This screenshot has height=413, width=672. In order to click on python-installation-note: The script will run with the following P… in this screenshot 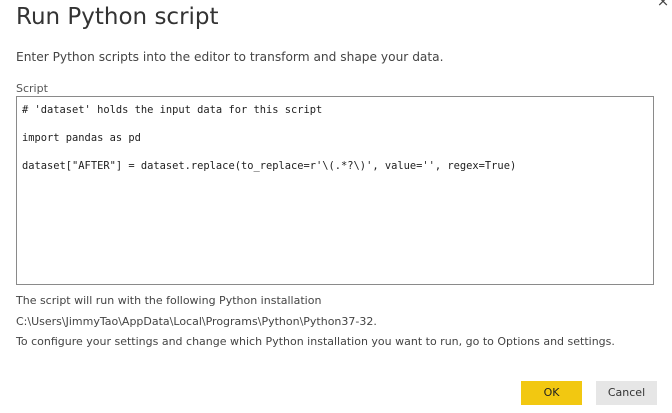, I will do `click(169, 300)`.